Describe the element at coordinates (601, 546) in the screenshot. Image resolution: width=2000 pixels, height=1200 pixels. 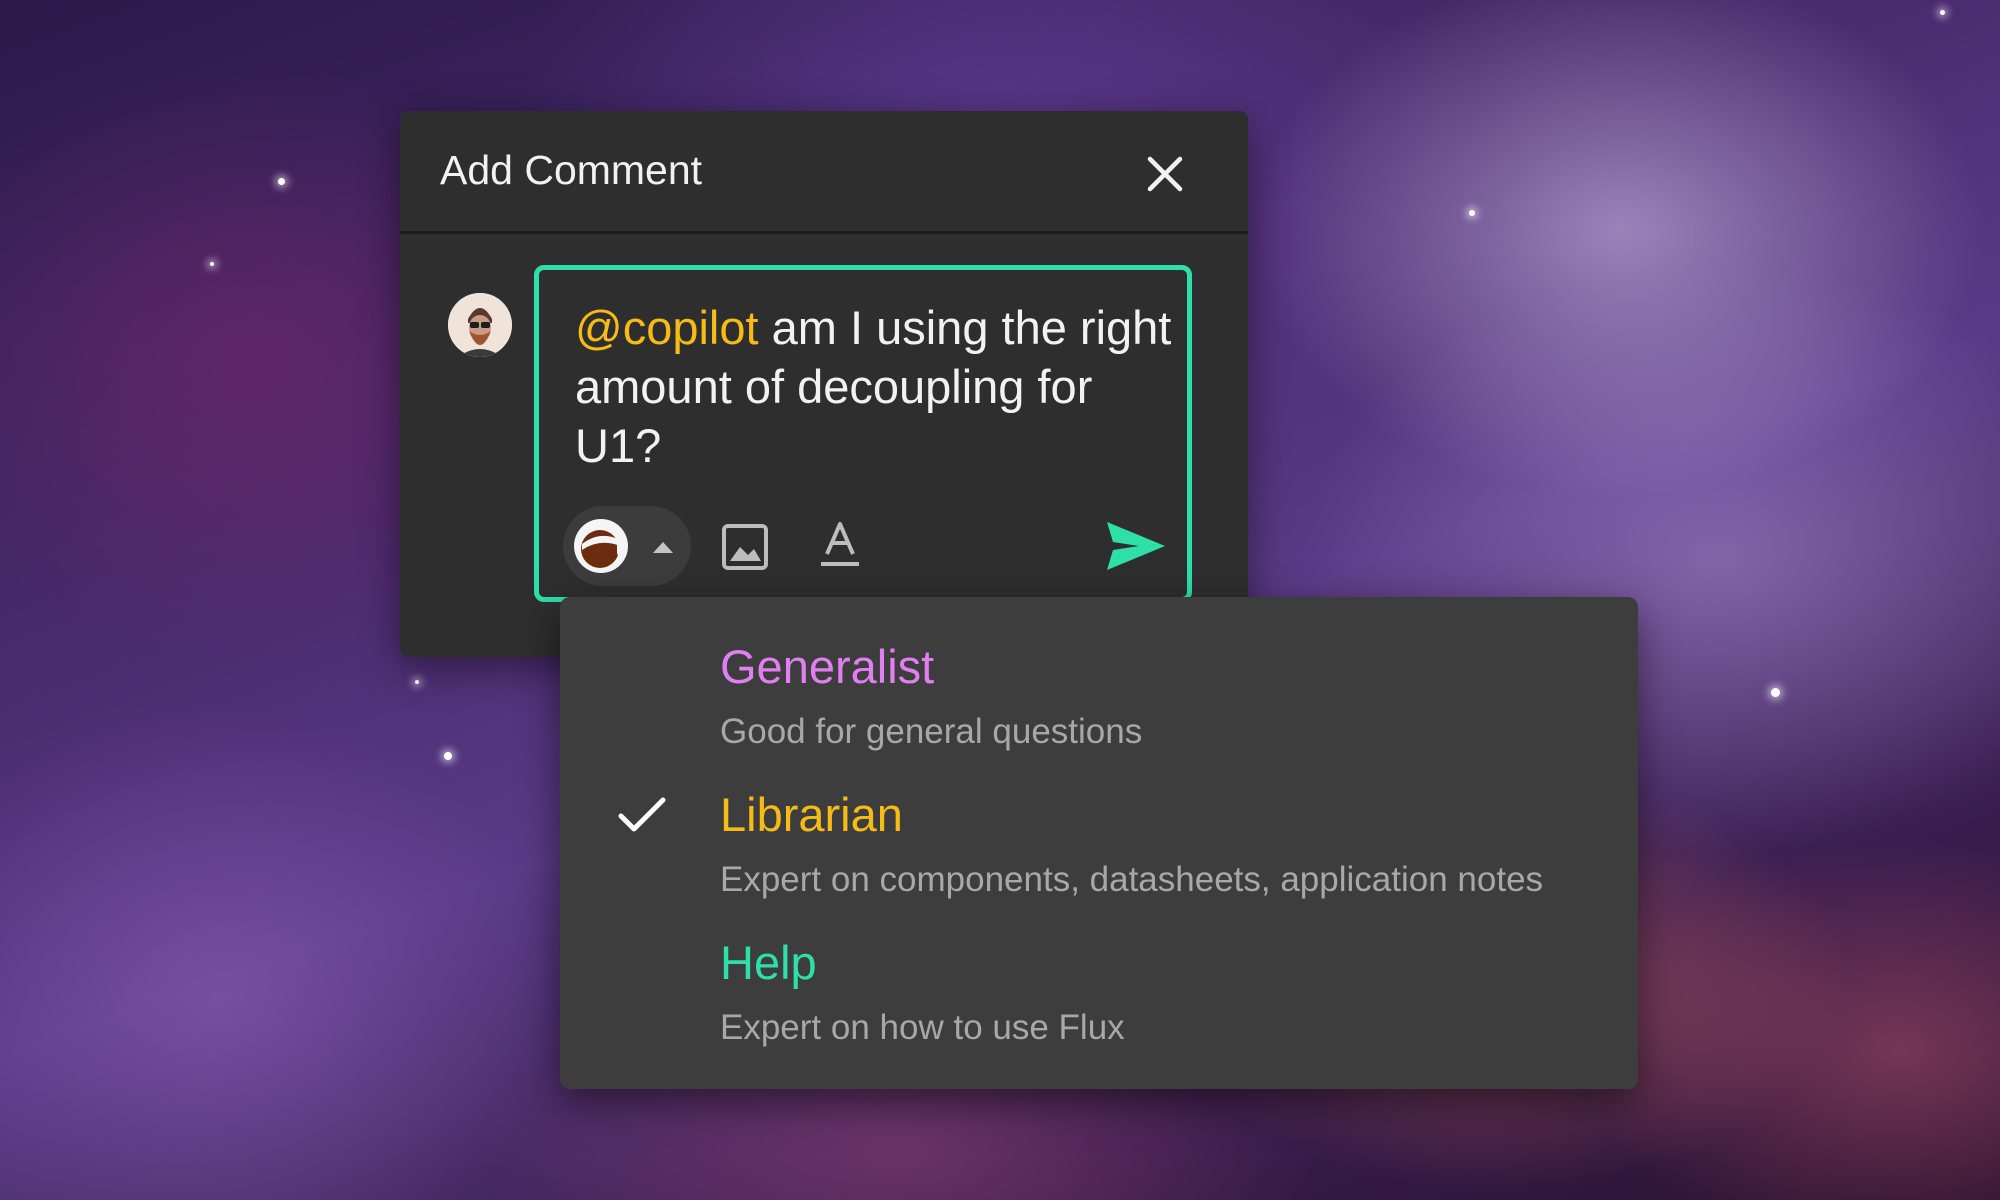
I see `copilot-avatar-icon` at that location.